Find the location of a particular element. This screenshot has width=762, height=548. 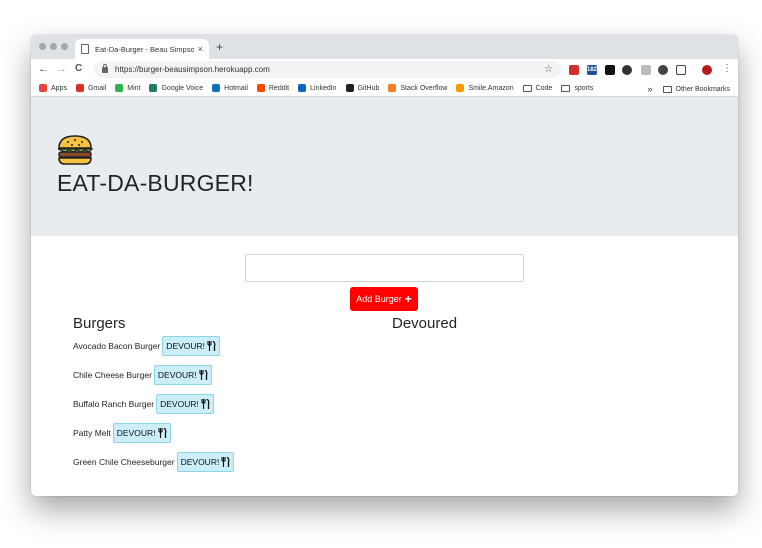

burger-list-item: Patty Melt DEVOUR! is located at coordinates (122, 433).